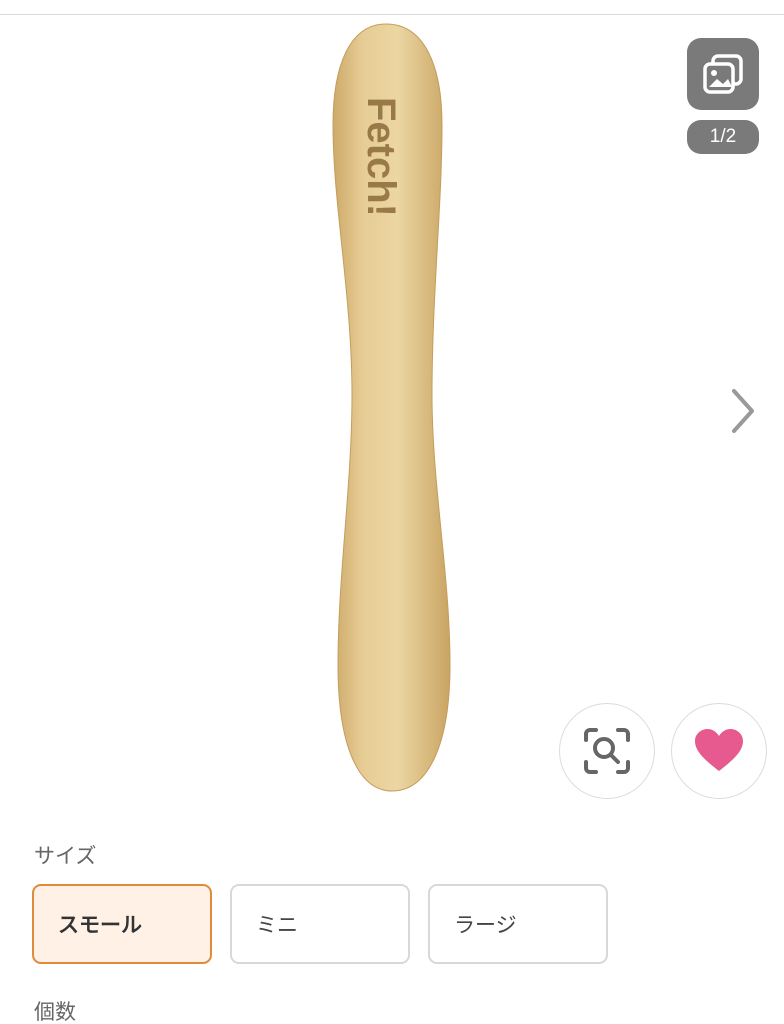 This screenshot has width=784, height=1024. I want to click on favorite-button, so click(719, 751).